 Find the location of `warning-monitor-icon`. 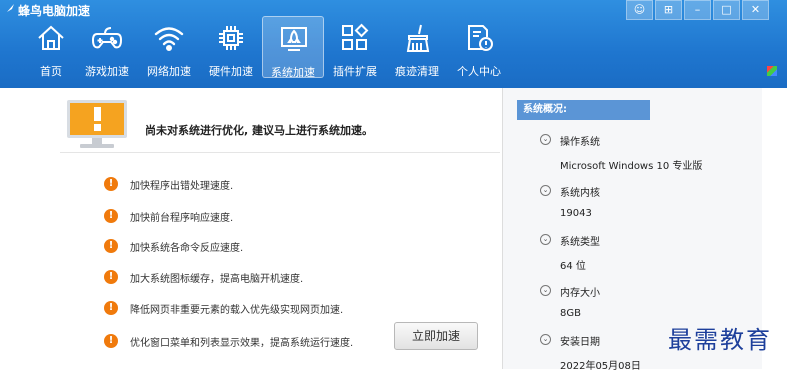

warning-monitor-icon is located at coordinates (97, 124).